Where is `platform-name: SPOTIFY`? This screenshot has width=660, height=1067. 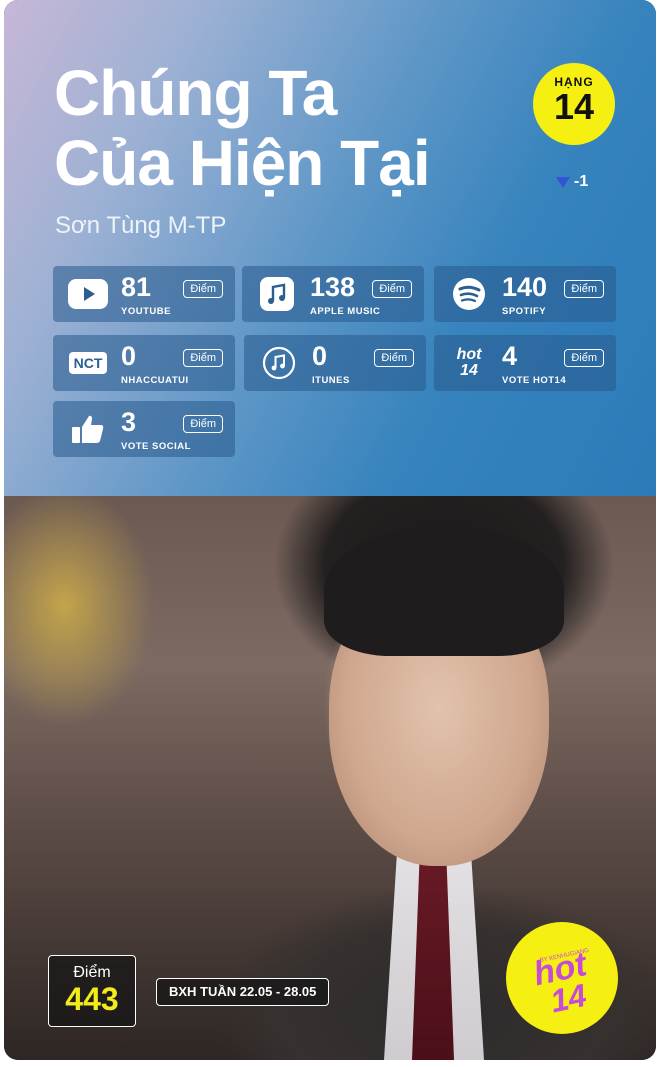 platform-name: SPOTIFY is located at coordinates (524, 311).